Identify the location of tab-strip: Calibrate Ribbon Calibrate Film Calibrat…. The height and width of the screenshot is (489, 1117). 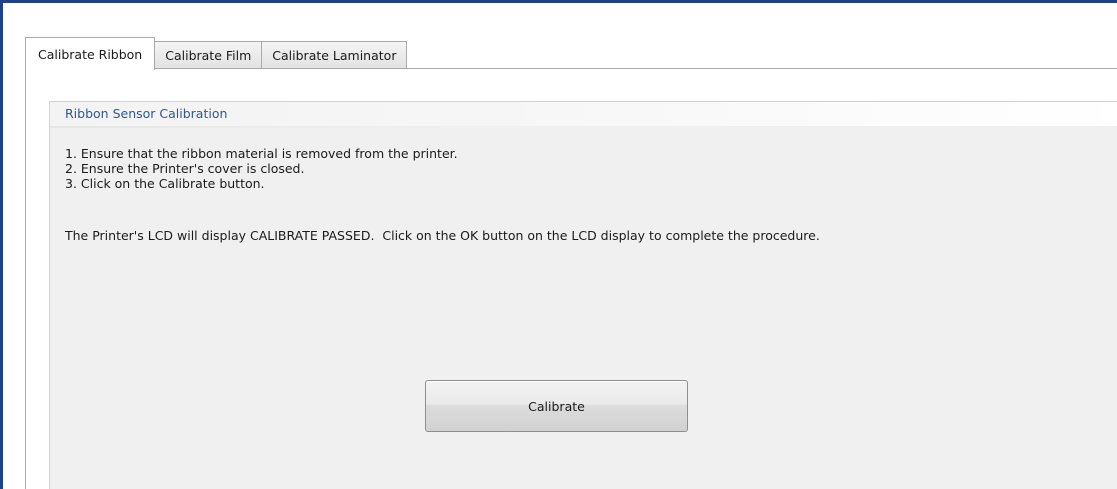
(216, 52).